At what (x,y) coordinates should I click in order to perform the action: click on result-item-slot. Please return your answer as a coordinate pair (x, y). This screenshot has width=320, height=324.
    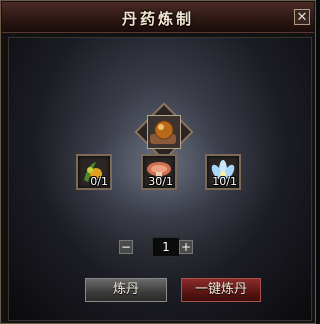
    Looking at the image, I should click on (164, 132).